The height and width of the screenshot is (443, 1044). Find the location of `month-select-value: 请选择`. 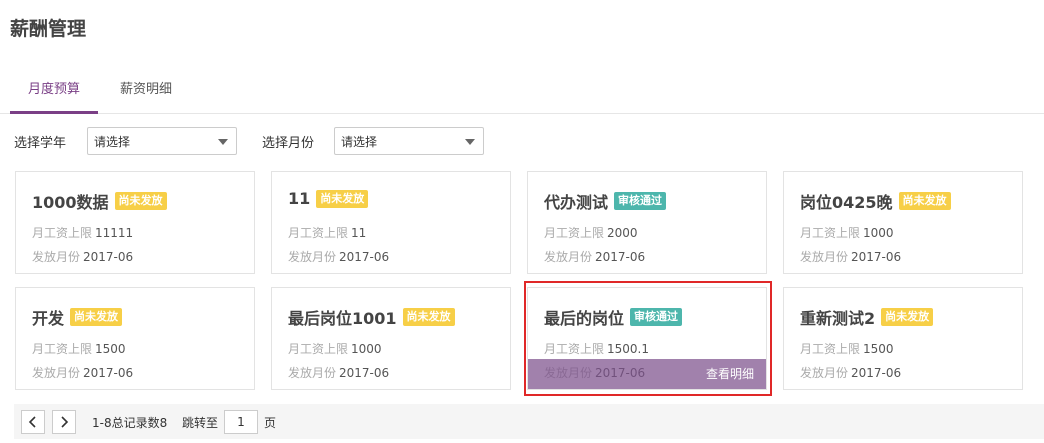

month-select-value: 请选择 is located at coordinates (359, 142).